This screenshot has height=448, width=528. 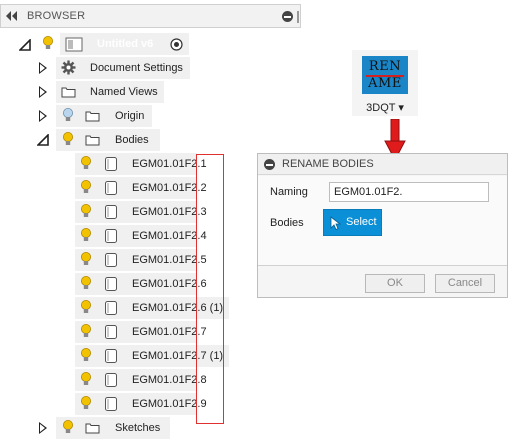 I want to click on tree-item-label: Named Views, so click(x=124, y=92).